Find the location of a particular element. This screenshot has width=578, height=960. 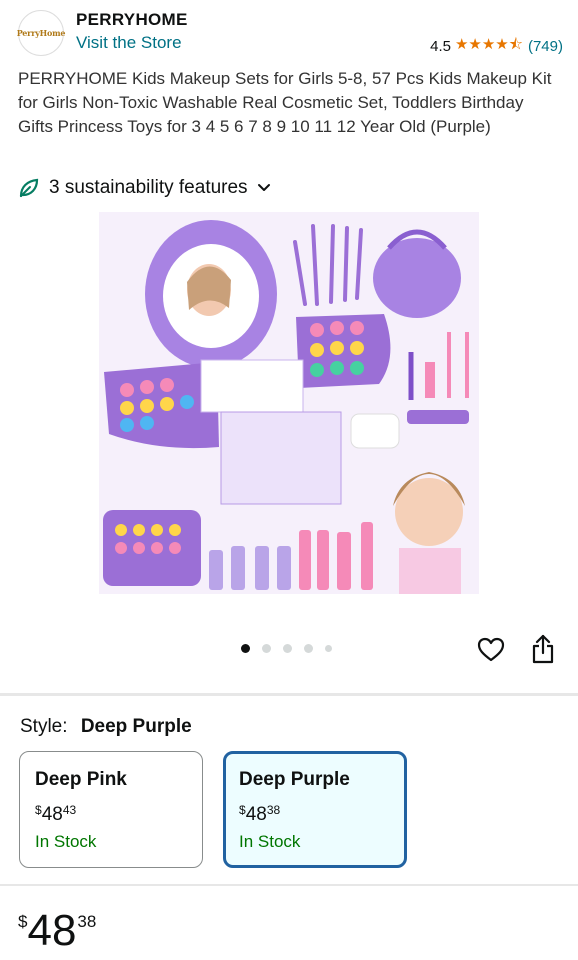

sustainability-label: 3 sustainability features is located at coordinates (148, 187).